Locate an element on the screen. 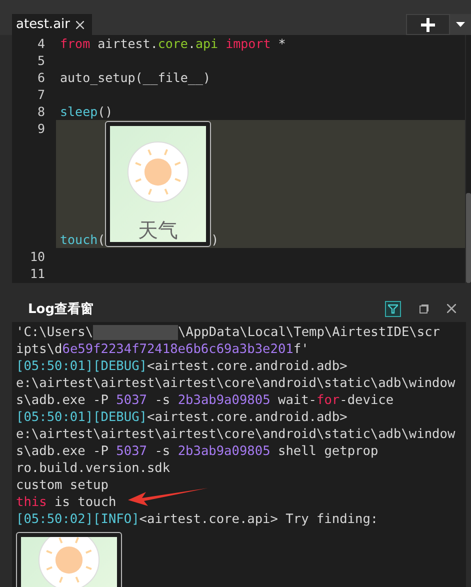 This screenshot has width=471, height=587. log-line: s\adb.exe -P 5037 -s 2b3ab9a09805 wait-for-device is located at coordinates (205, 400).